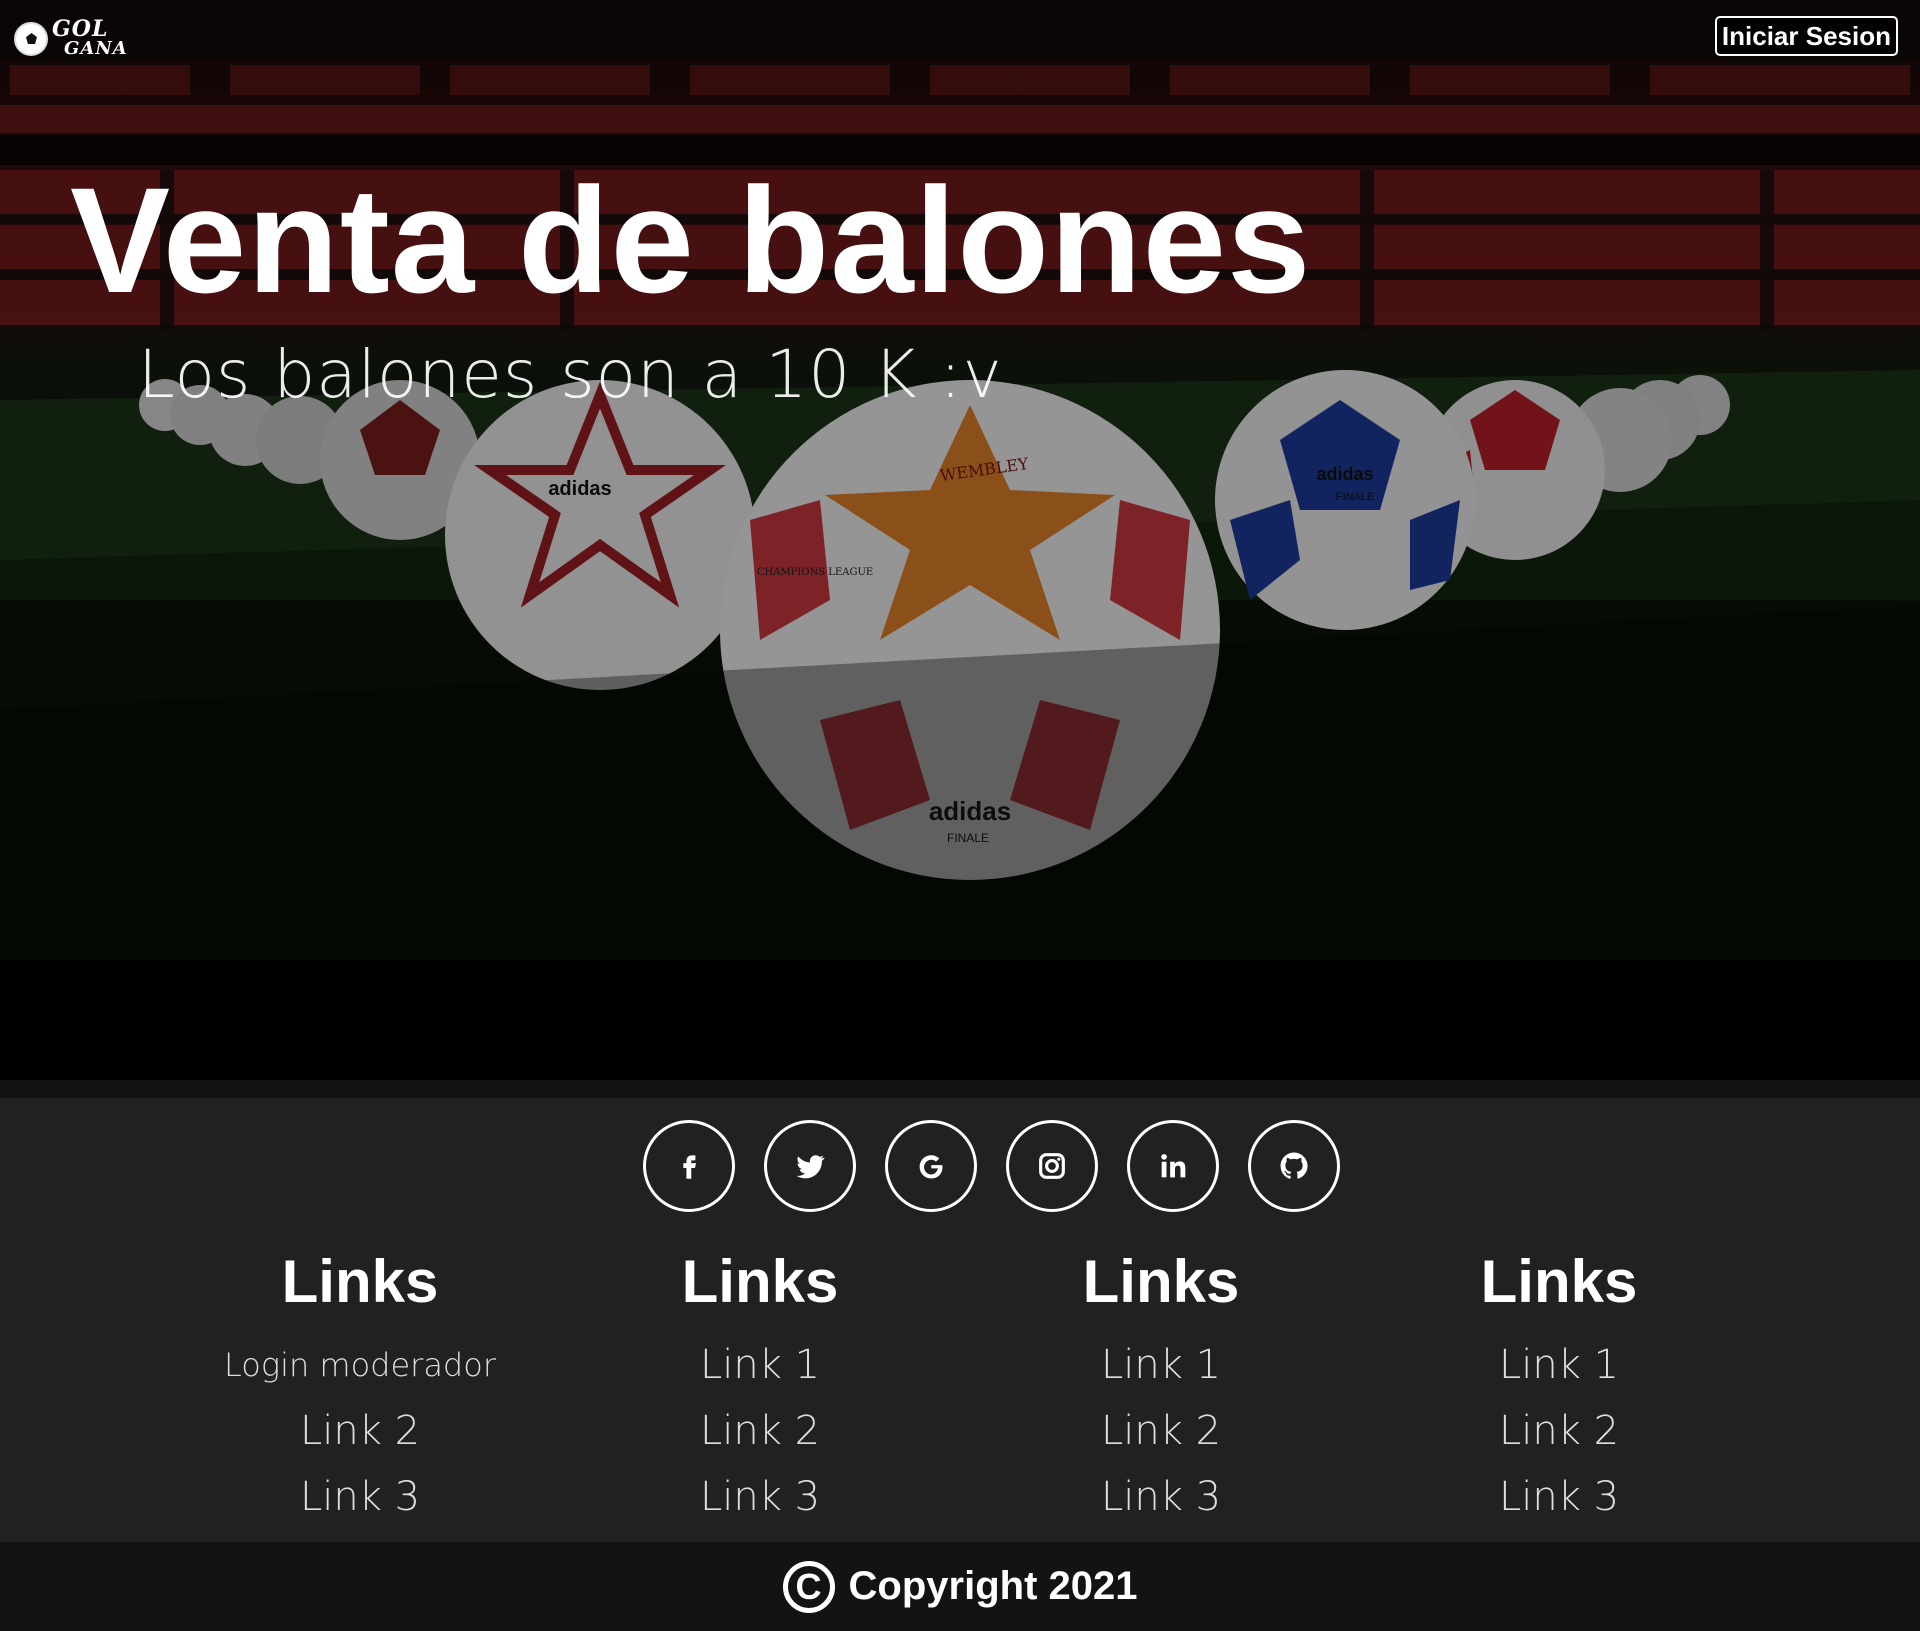 The image size is (1920, 1631). I want to click on linkedin-icon, so click(1173, 1166).